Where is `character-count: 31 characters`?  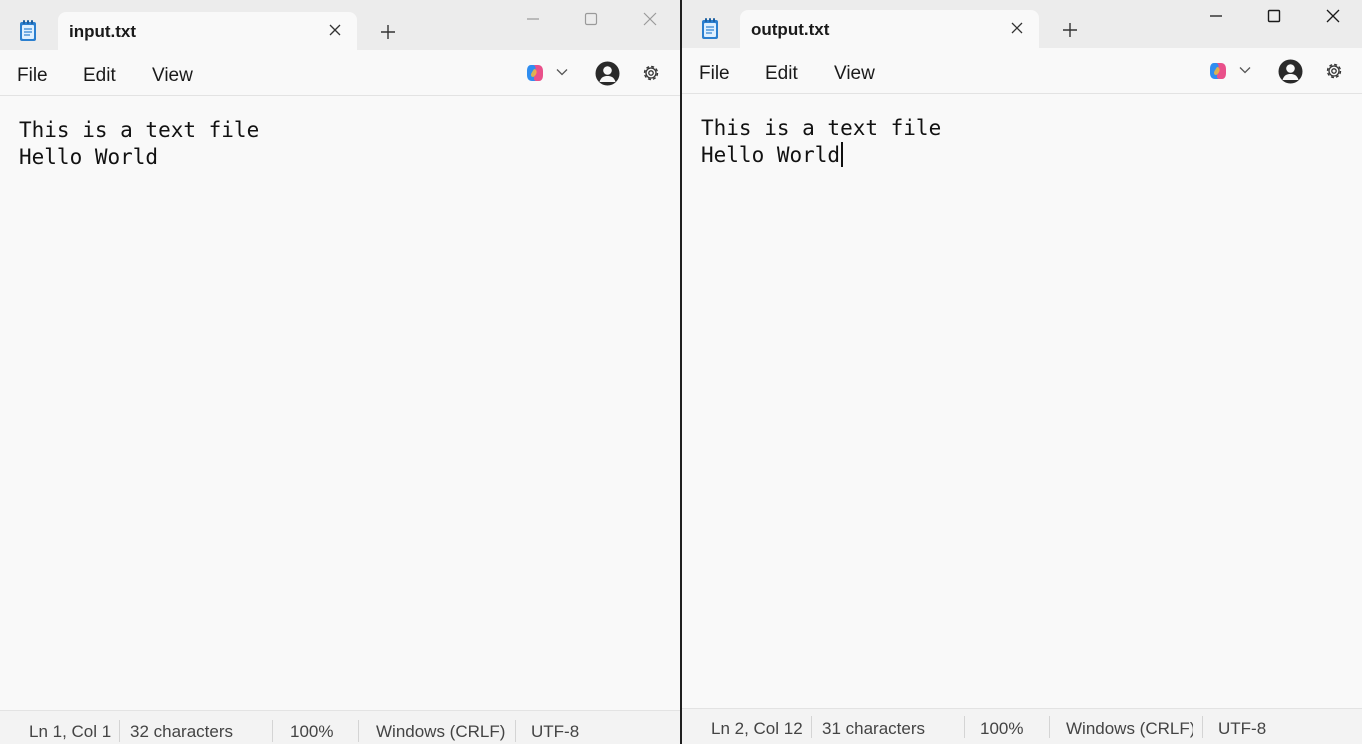
character-count: 31 characters is located at coordinates (873, 728).